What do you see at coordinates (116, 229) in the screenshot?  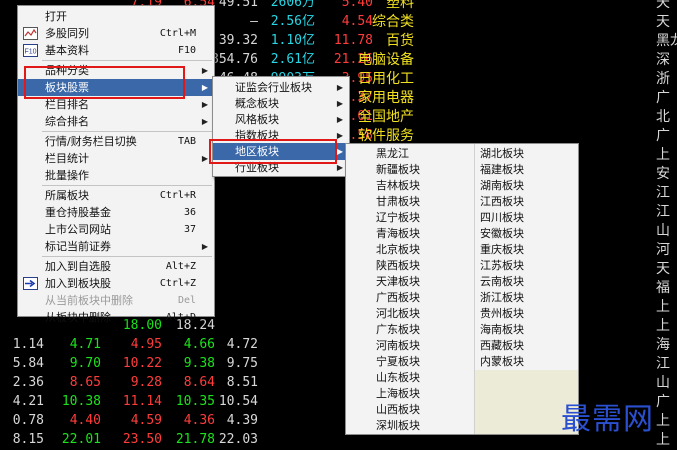 I see `menu-item: 上市公司网站 37` at bounding box center [116, 229].